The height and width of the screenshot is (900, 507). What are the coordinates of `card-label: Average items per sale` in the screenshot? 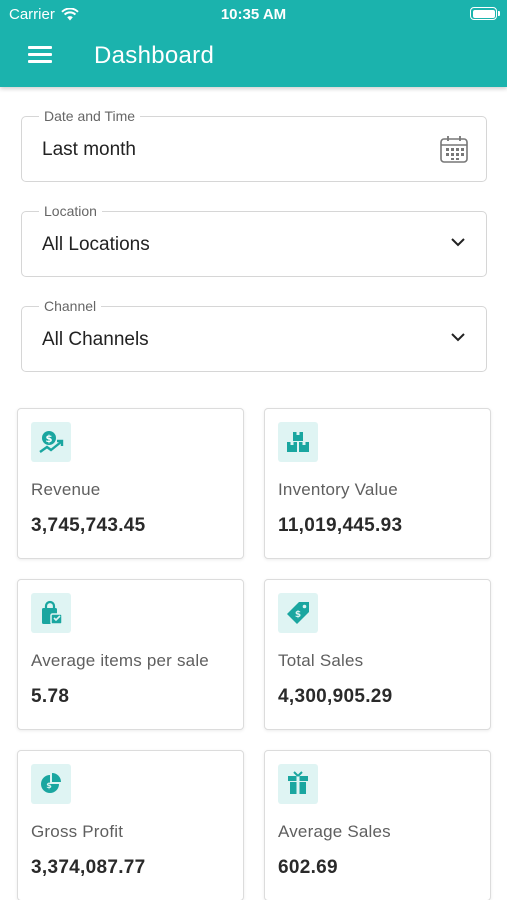 It's located at (120, 660).